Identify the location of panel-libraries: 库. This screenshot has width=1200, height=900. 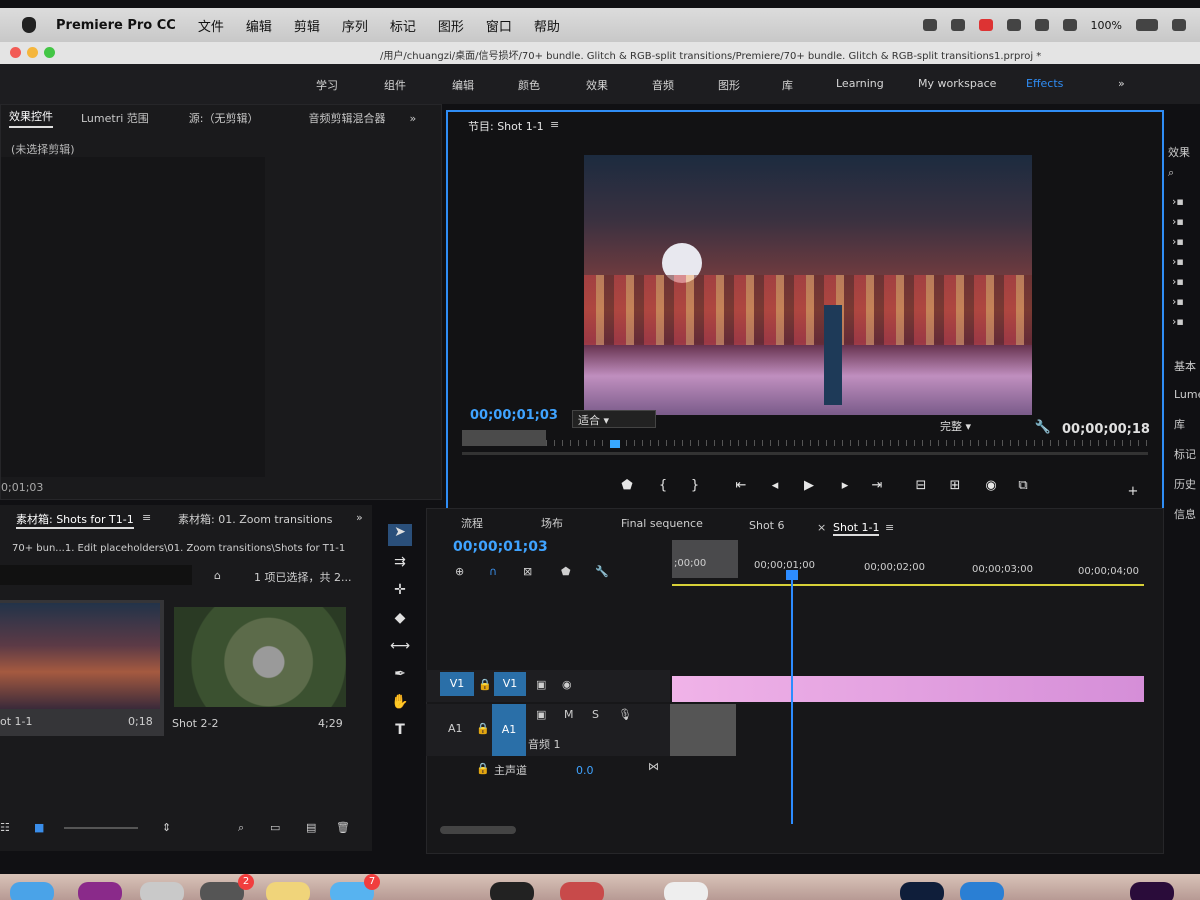
(1179, 424).